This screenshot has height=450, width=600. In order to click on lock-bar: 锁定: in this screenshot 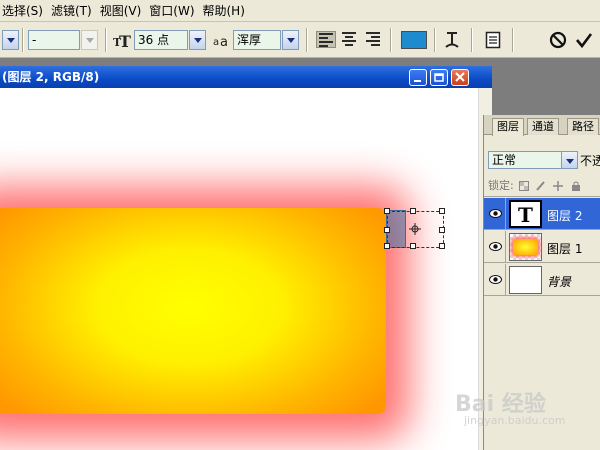, I will do `click(542, 186)`.